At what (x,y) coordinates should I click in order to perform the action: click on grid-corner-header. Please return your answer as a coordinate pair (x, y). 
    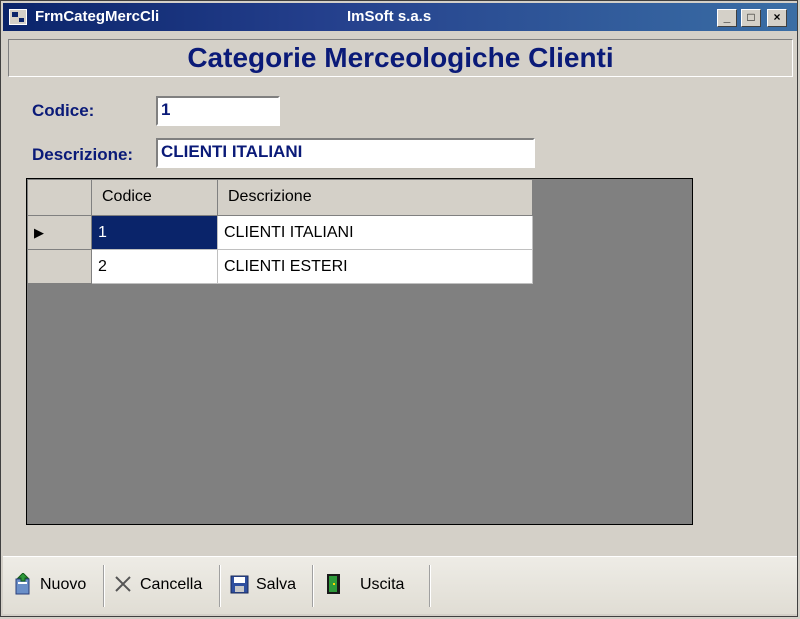
    Looking at the image, I should click on (60, 198).